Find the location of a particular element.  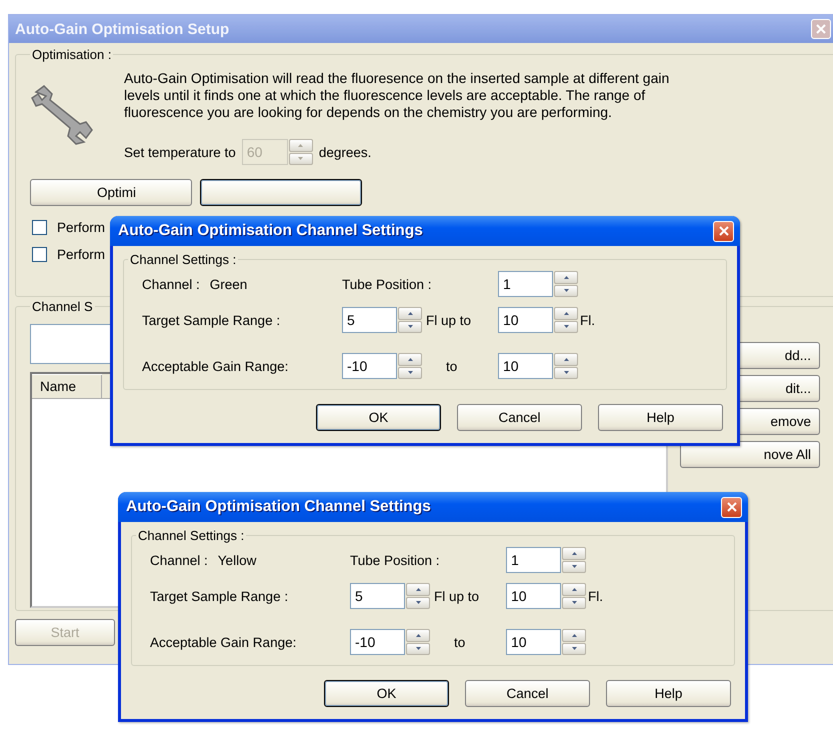

channel-name: Green is located at coordinates (229, 284).